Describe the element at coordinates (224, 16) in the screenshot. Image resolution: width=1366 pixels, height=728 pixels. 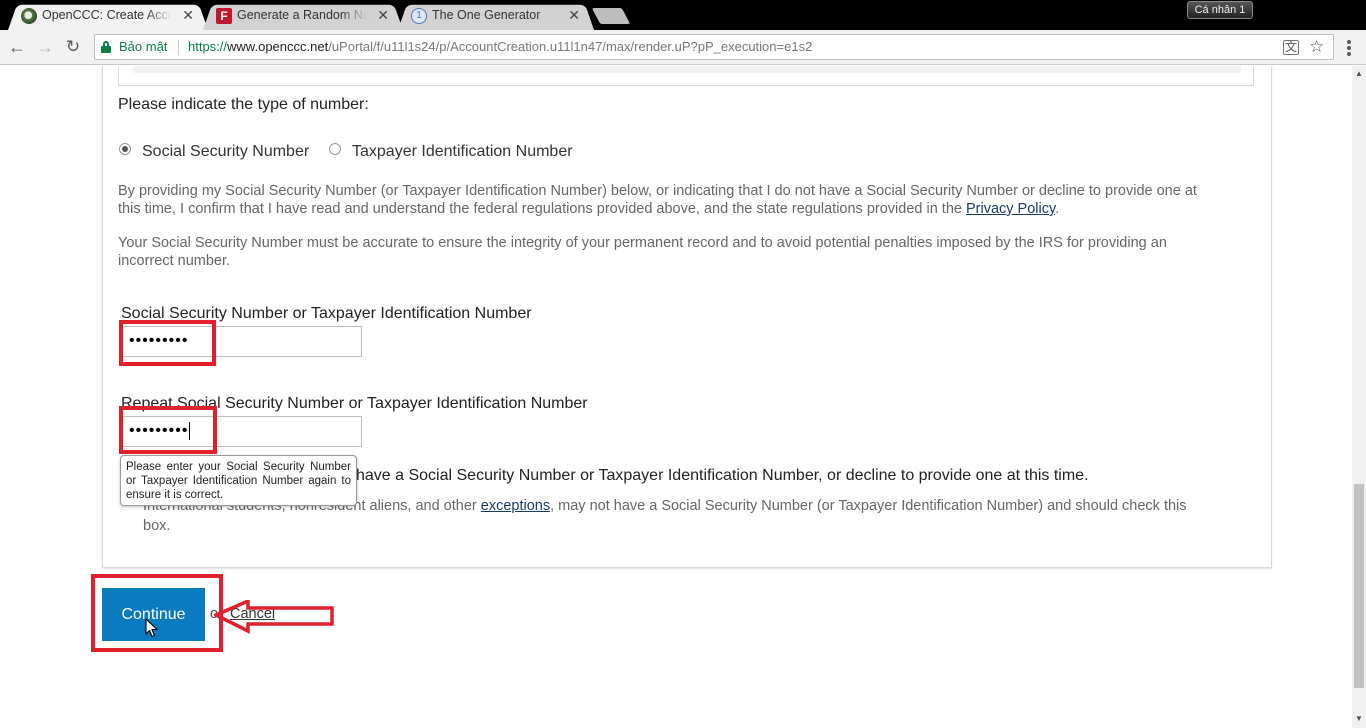
I see `fake-name-favicon-icon: F` at that location.